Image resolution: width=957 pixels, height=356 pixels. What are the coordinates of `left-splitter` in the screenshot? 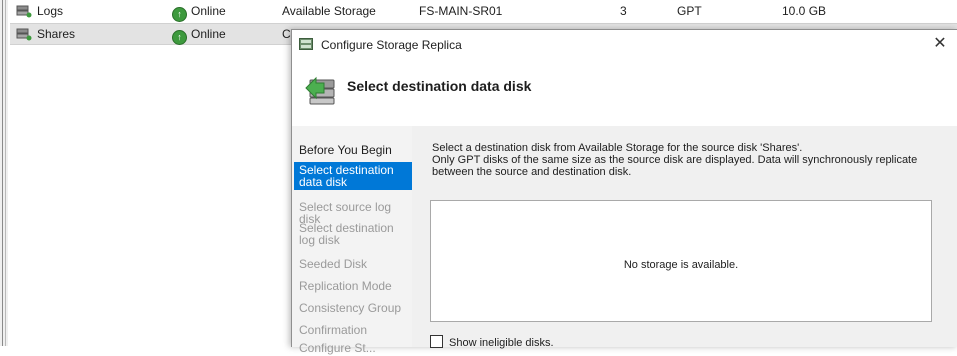 It's located at (4, 173).